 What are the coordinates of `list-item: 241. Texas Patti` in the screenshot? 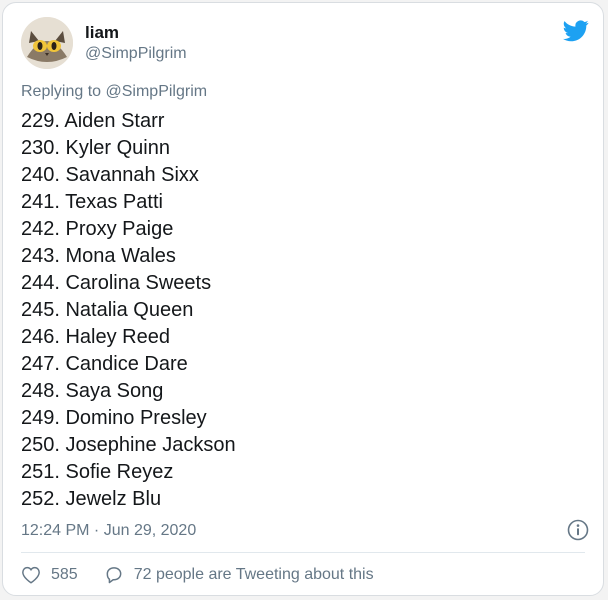 It's located at (92, 202).